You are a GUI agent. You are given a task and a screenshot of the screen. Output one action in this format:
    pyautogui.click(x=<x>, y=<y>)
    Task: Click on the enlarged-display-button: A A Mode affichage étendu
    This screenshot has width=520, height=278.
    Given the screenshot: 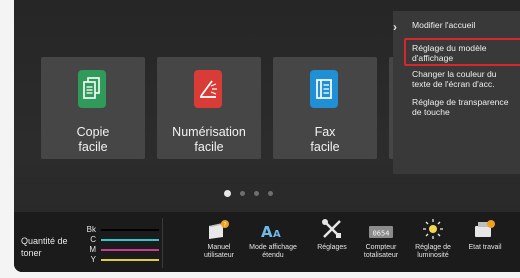 What is the action you would take?
    pyautogui.click(x=273, y=243)
    